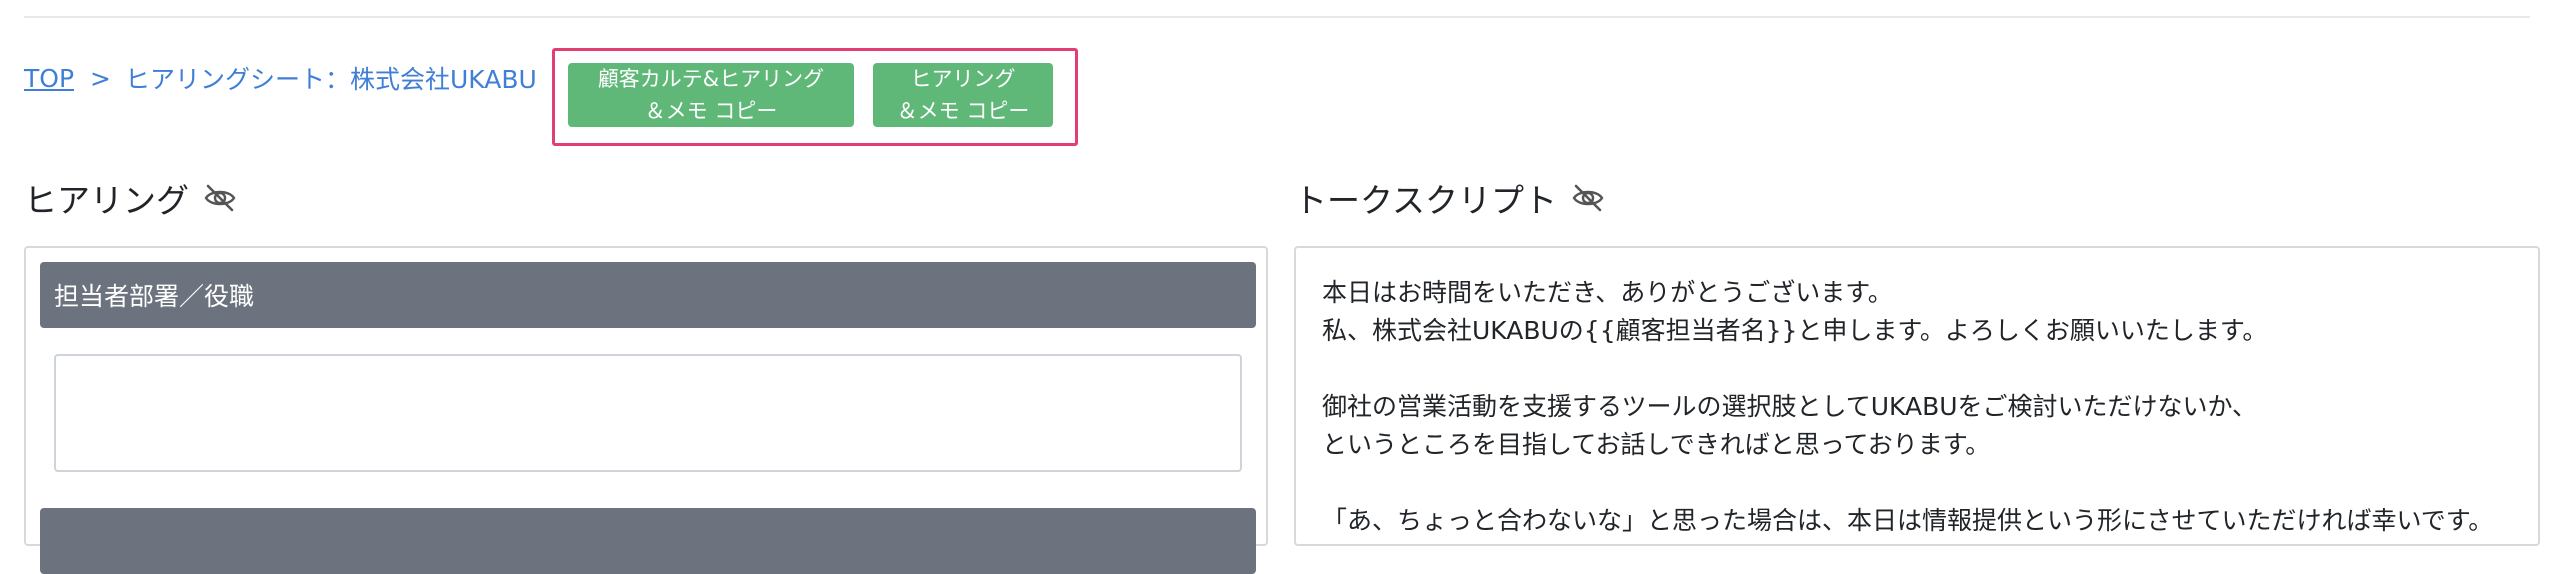 Image resolution: width=2574 pixels, height=574 pixels. I want to click on top-divider, so click(1277, 17).